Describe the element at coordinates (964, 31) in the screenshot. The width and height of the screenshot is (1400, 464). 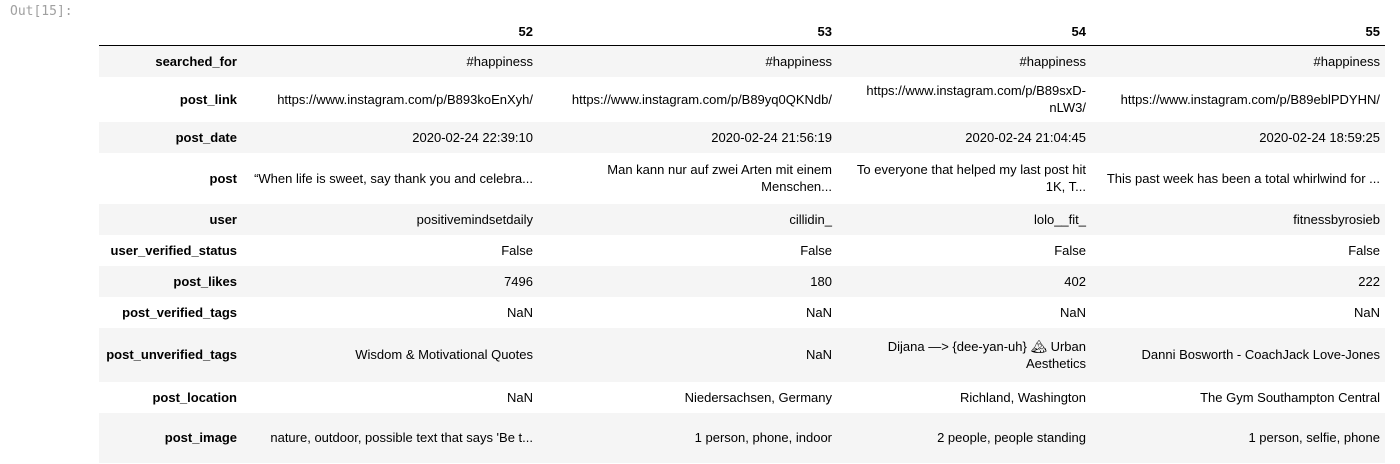
I see `column-header: 54` at that location.